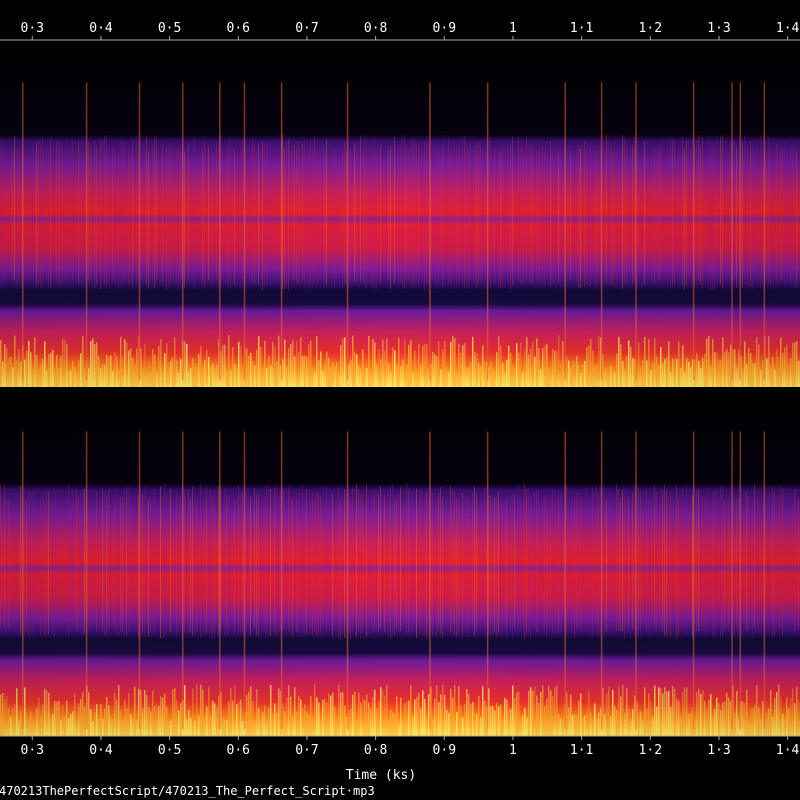  What do you see at coordinates (400, 389) in the screenshot?
I see `channel-separator` at bounding box center [400, 389].